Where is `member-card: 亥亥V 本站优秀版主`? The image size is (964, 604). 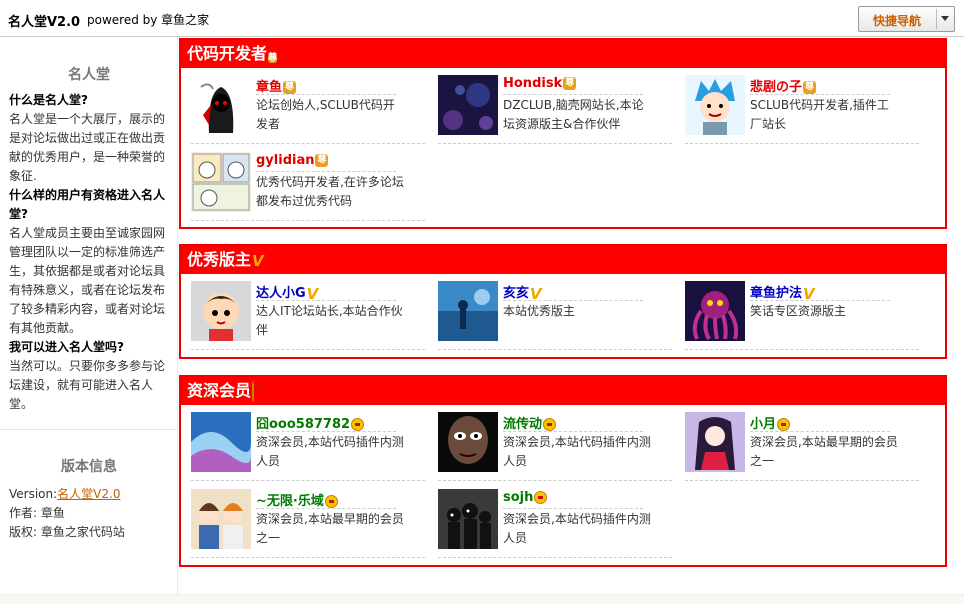 member-card: 亥亥V 本站优秀版主 is located at coordinates (550, 313).